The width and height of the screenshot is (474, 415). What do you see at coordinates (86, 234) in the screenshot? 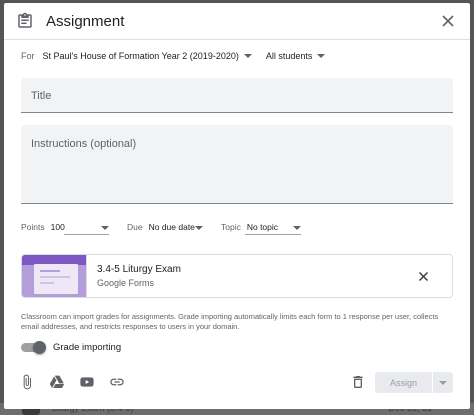
I see `points-underline` at bounding box center [86, 234].